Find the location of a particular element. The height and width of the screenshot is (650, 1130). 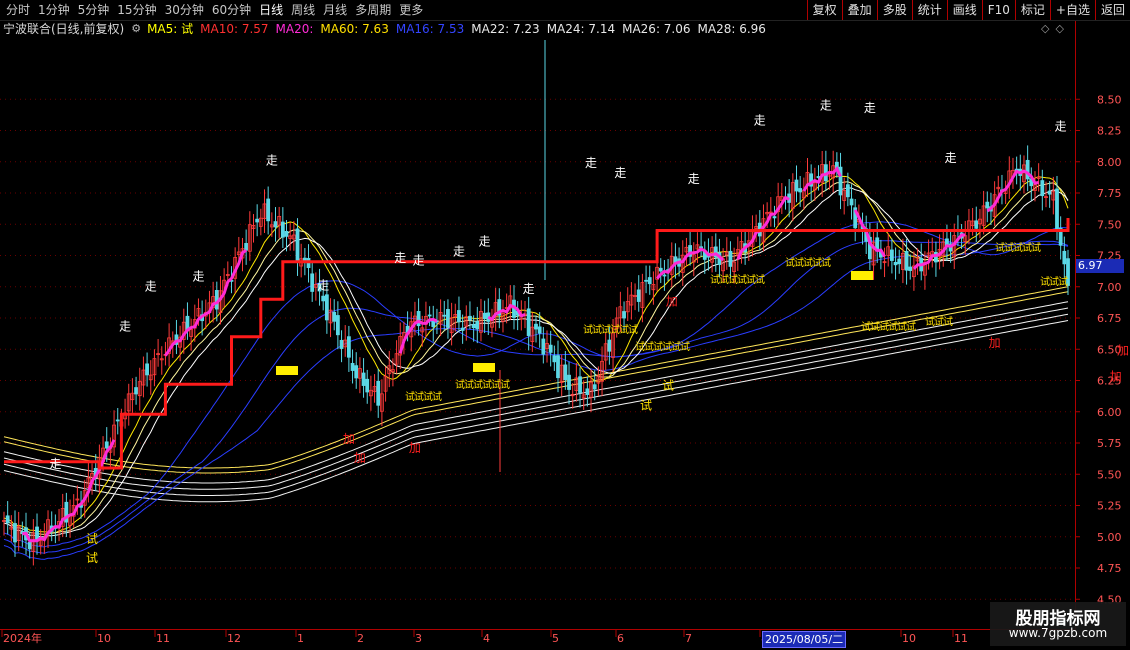

y-tick-label-2: 8.00 is located at coordinates (1109, 162).